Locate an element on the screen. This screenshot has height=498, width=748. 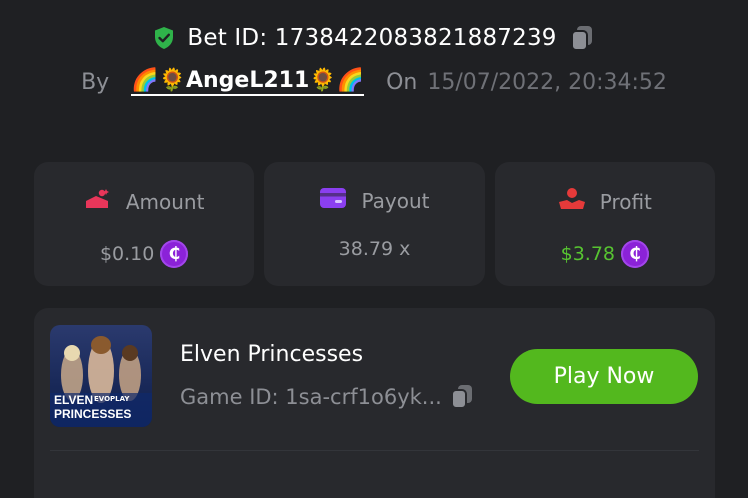
payout-value: 38.79 x is located at coordinates (374, 249).